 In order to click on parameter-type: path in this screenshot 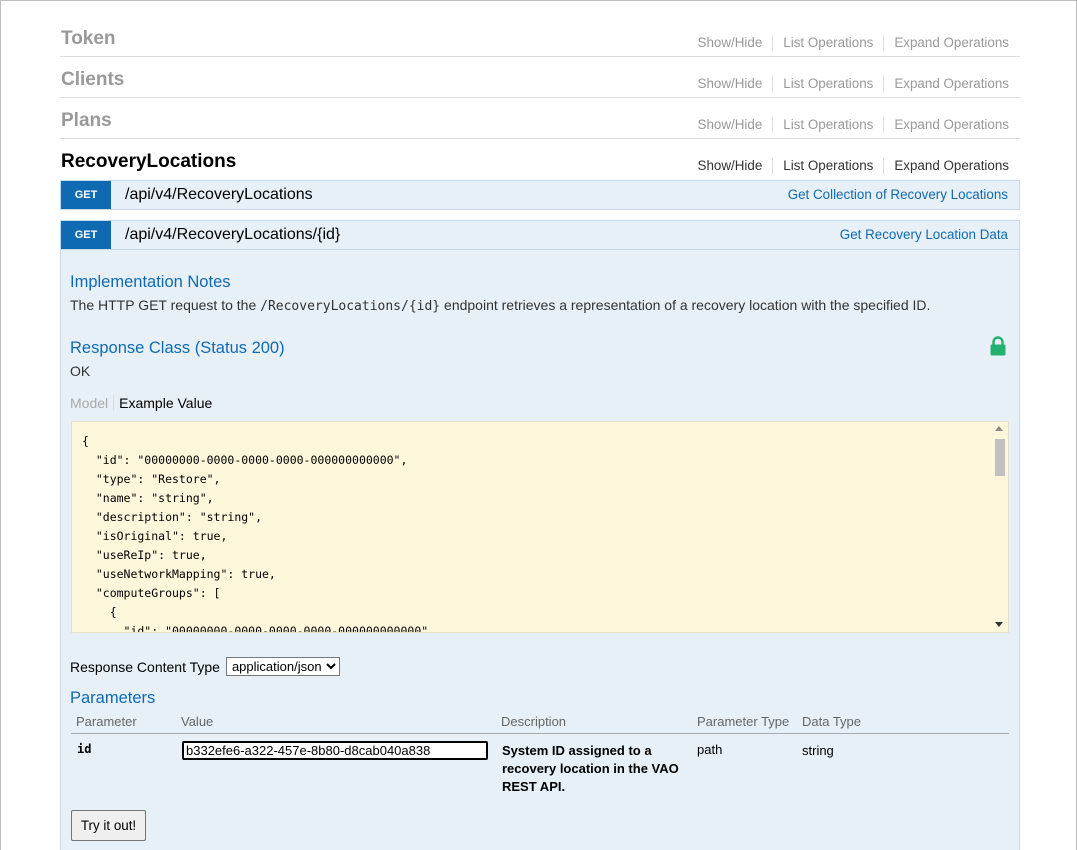, I will do `click(710, 749)`.